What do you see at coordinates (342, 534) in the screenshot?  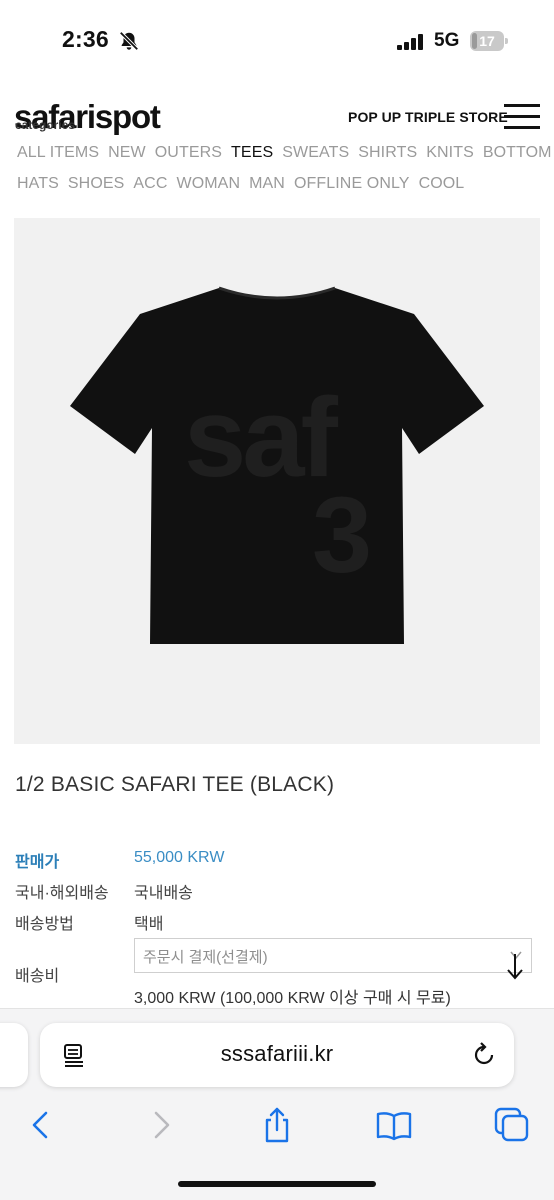 I see `shirt-print-number: 3` at bounding box center [342, 534].